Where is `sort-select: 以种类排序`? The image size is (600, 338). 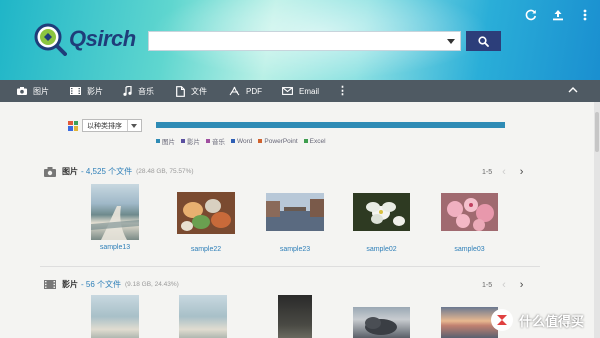
sort-select: 以种类排序 is located at coordinates (112, 125).